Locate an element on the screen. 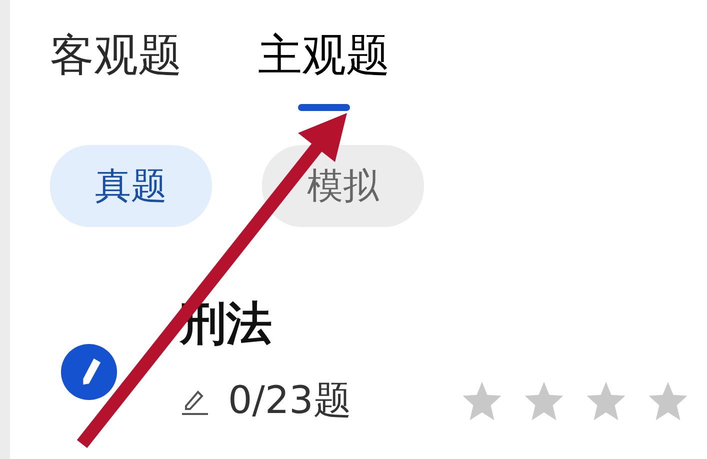 The height and width of the screenshot is (459, 707). filter-chip: 模拟 is located at coordinates (343, 186).